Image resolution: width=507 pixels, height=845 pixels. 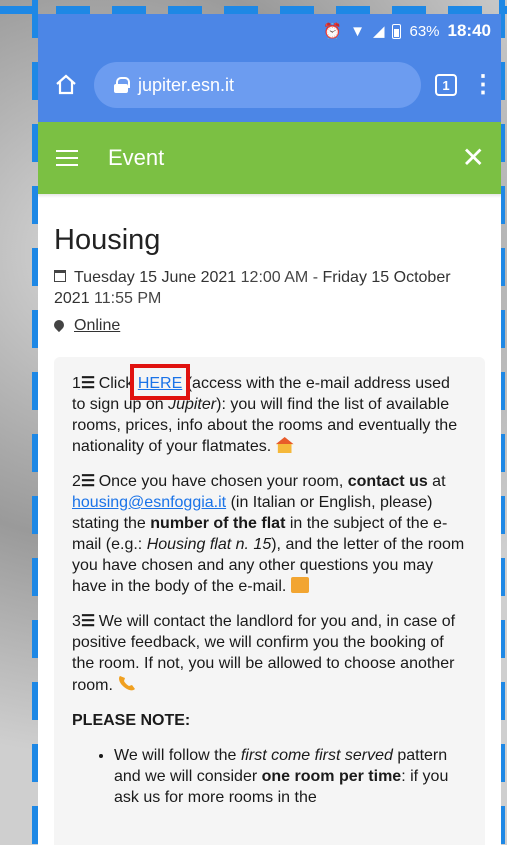 I want to click on status-bar: ⏰ ▼ ◢ 63% 18:40, so click(x=269, y=31).